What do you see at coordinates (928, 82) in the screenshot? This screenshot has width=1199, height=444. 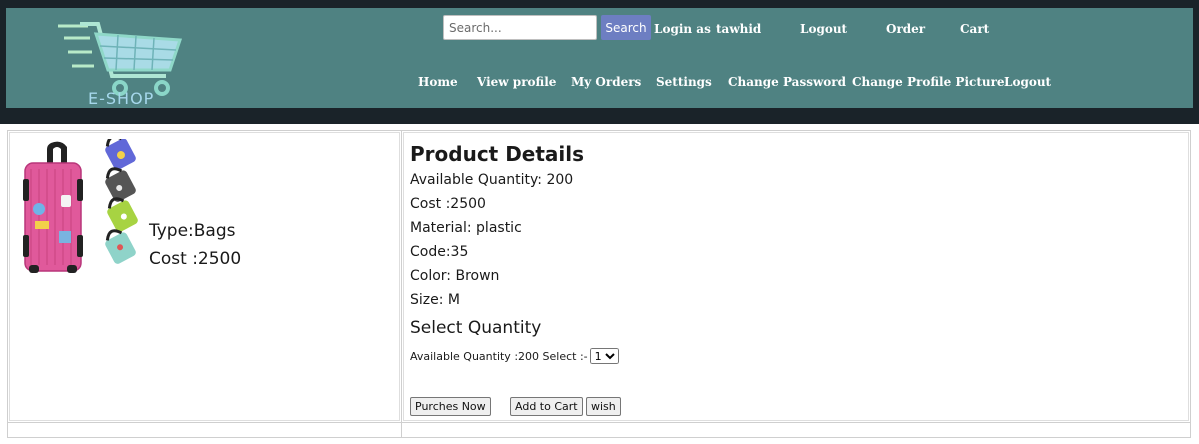 I see `nav-change-profile-picture: Change Profile Picture` at bounding box center [928, 82].